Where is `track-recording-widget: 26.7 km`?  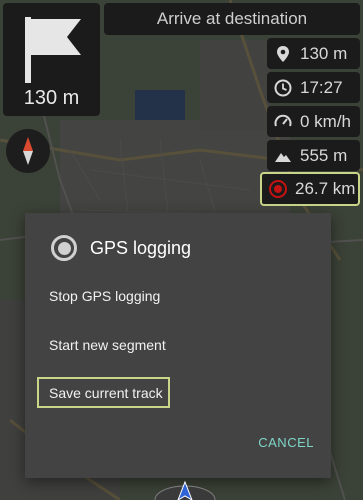
track-recording-widget: 26.7 km is located at coordinates (310, 189).